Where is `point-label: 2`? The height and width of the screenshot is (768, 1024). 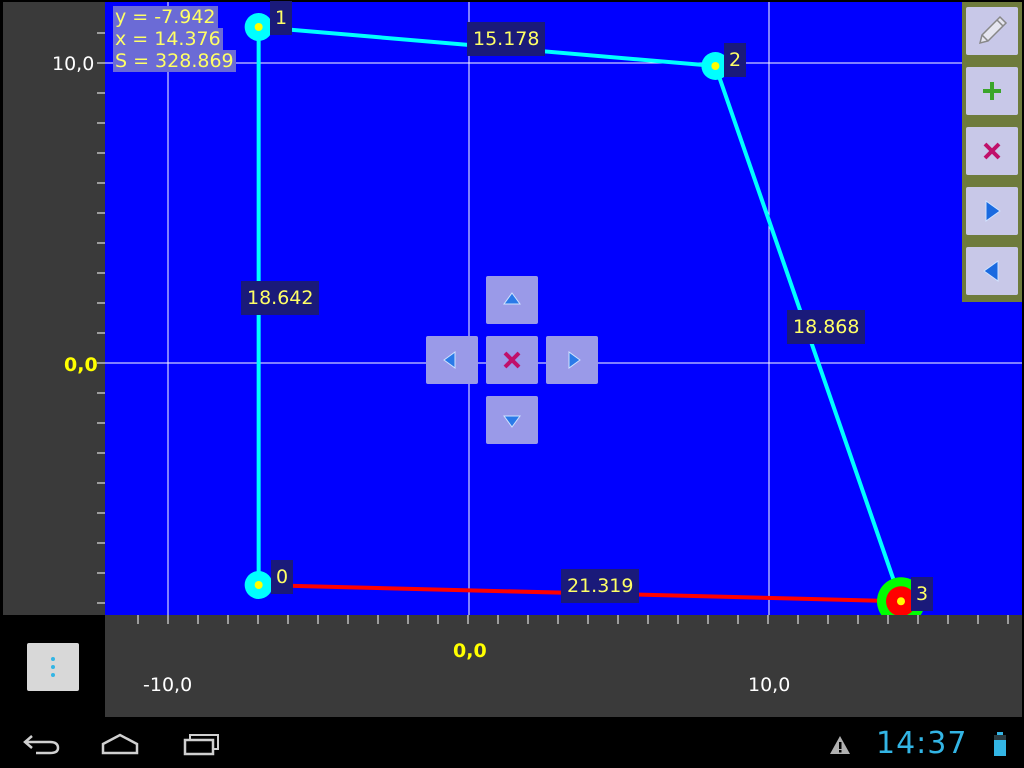 point-label: 2 is located at coordinates (735, 60).